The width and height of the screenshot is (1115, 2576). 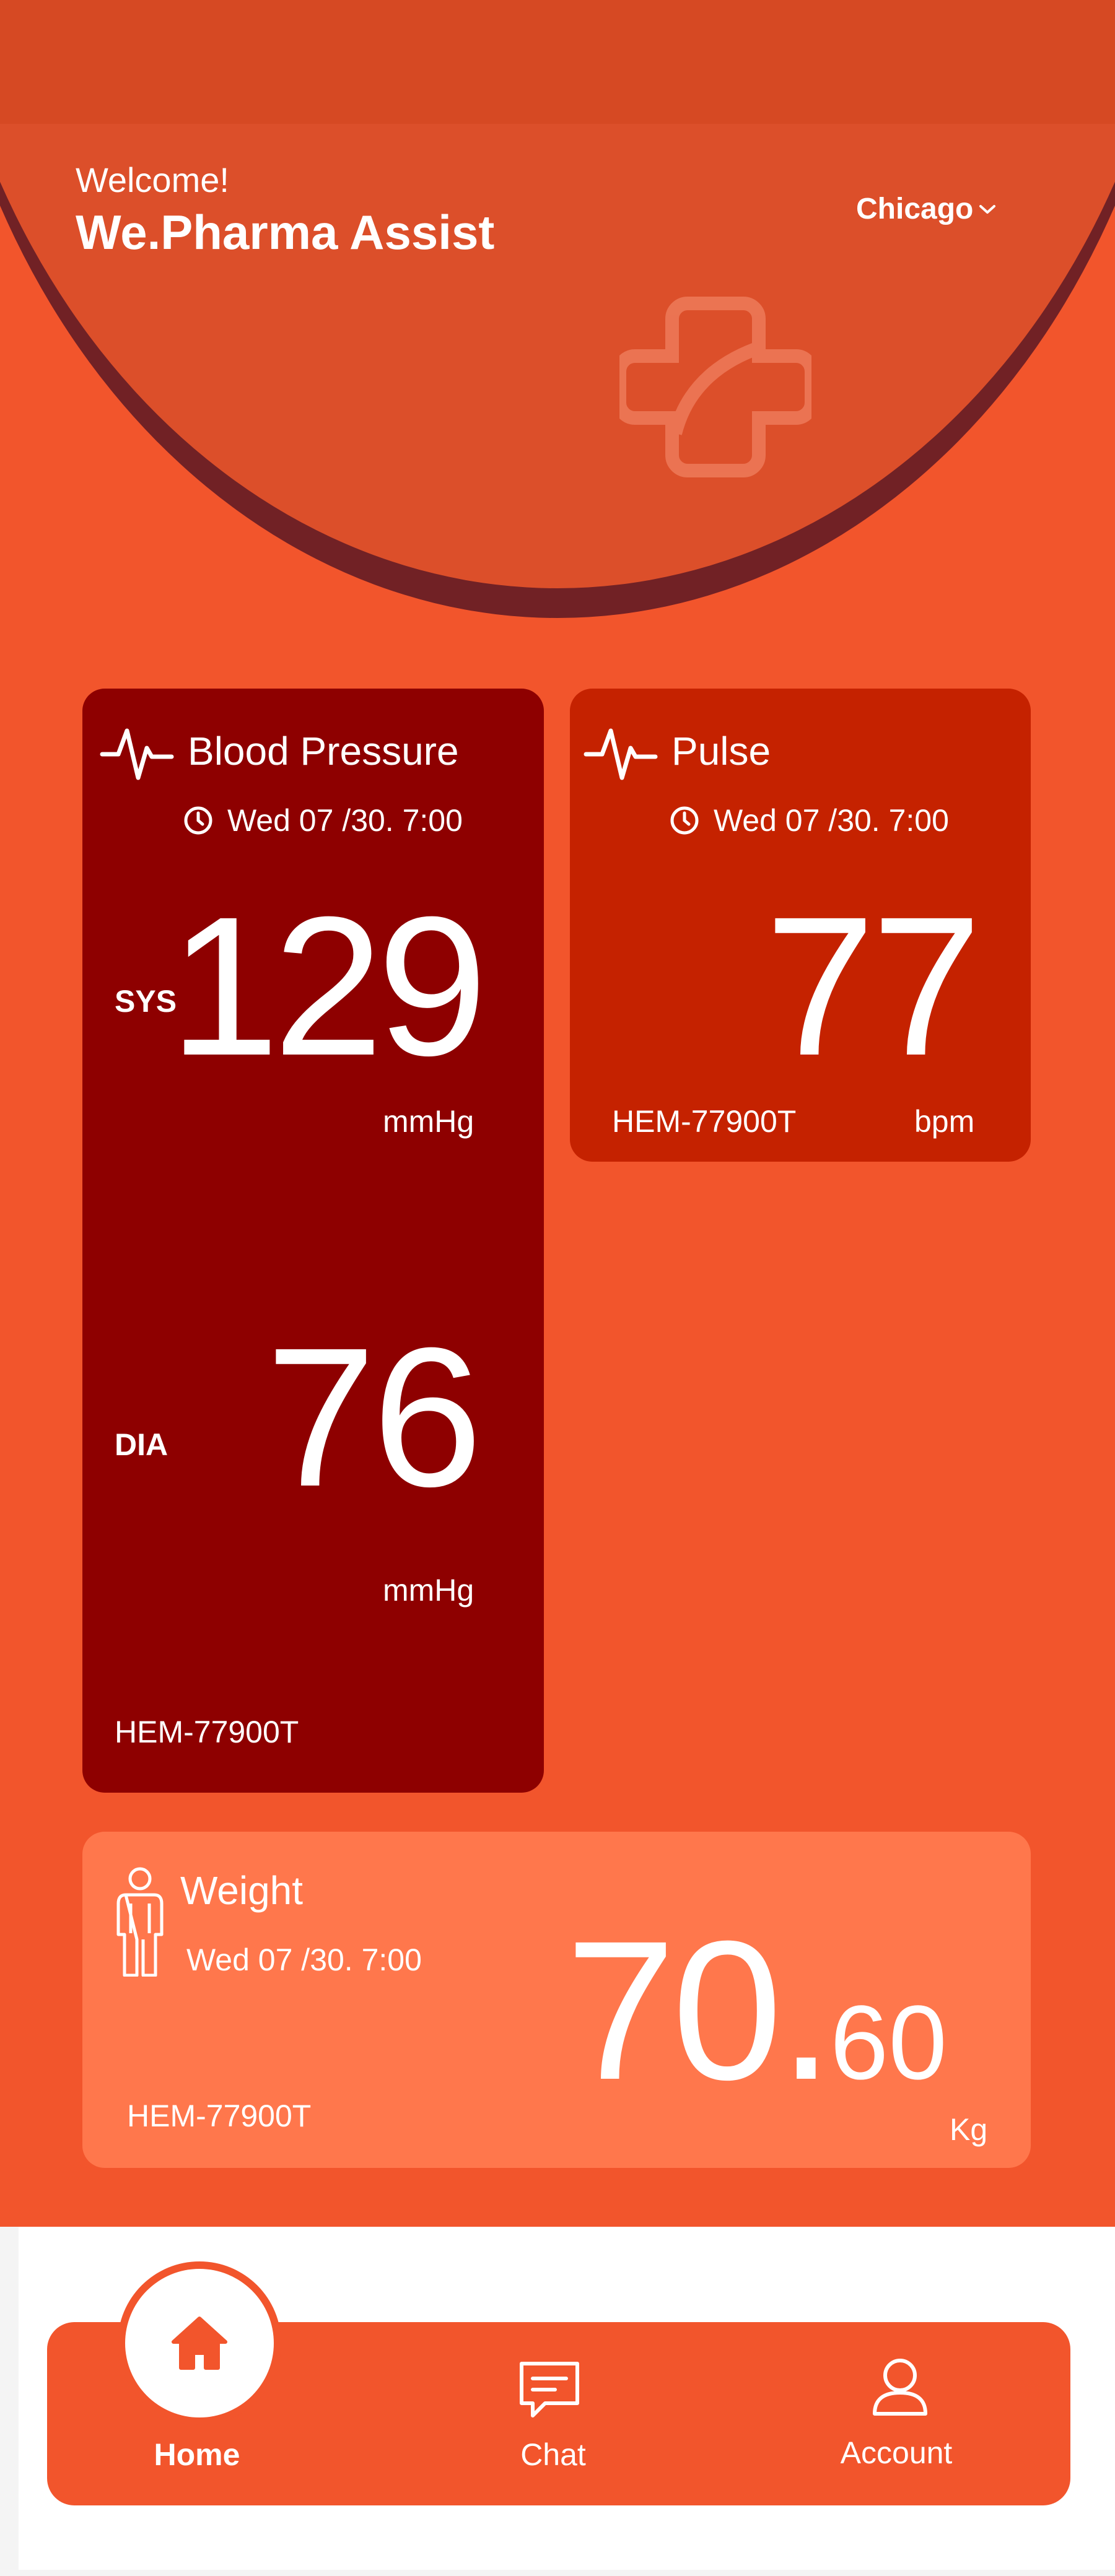 What do you see at coordinates (428, 1121) in the screenshot?
I see `sys-unit: mmHg` at bounding box center [428, 1121].